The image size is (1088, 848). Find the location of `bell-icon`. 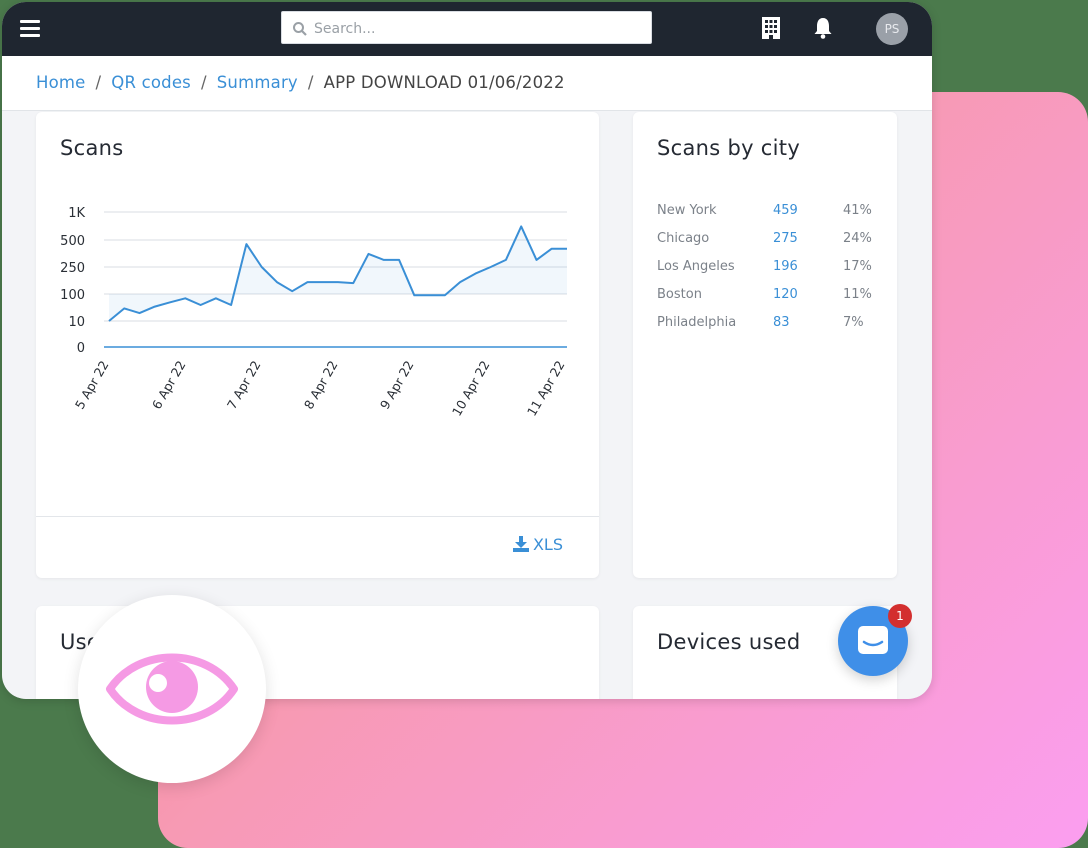

bell-icon is located at coordinates (823, 28).